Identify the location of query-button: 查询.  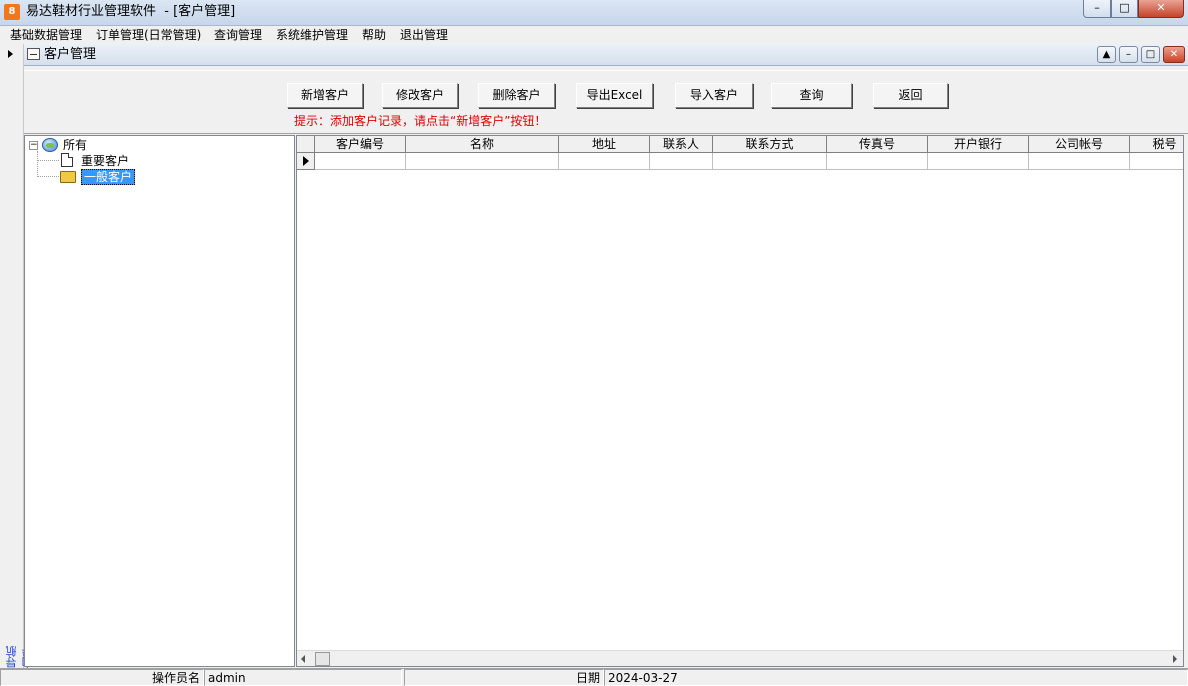
(811, 95).